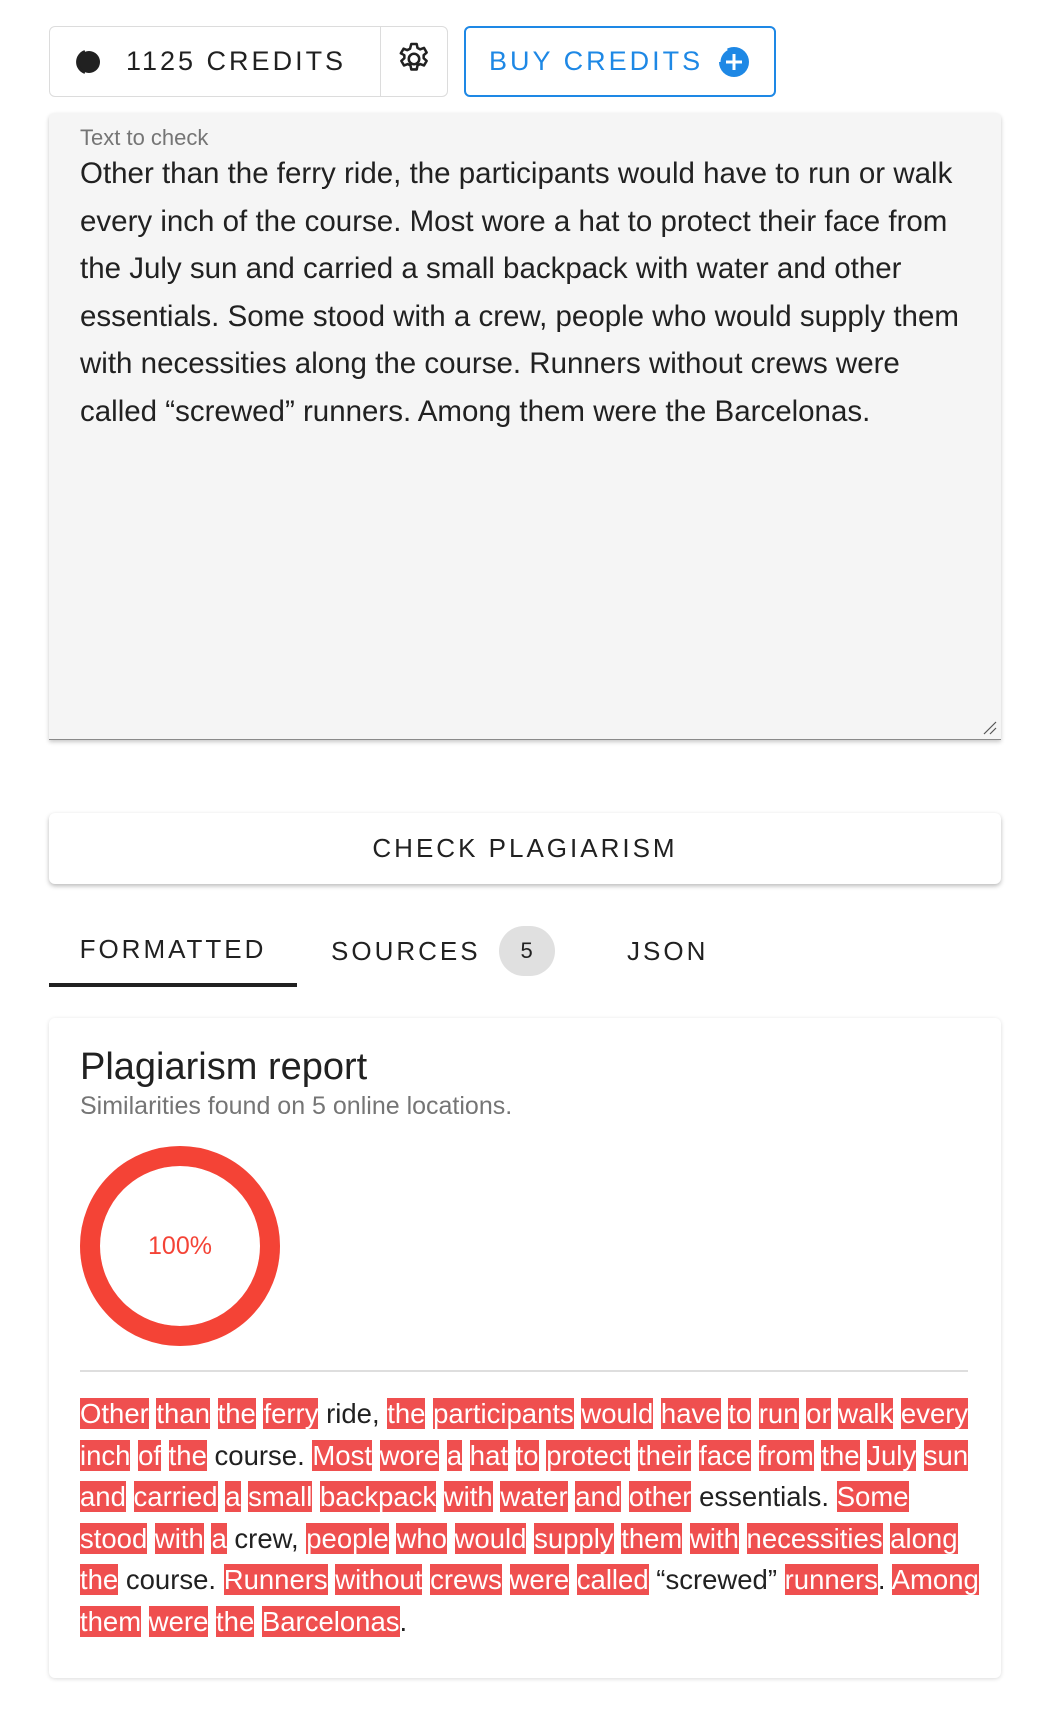 This screenshot has height=1714, width=1051. I want to click on report-divider, so click(524, 1371).